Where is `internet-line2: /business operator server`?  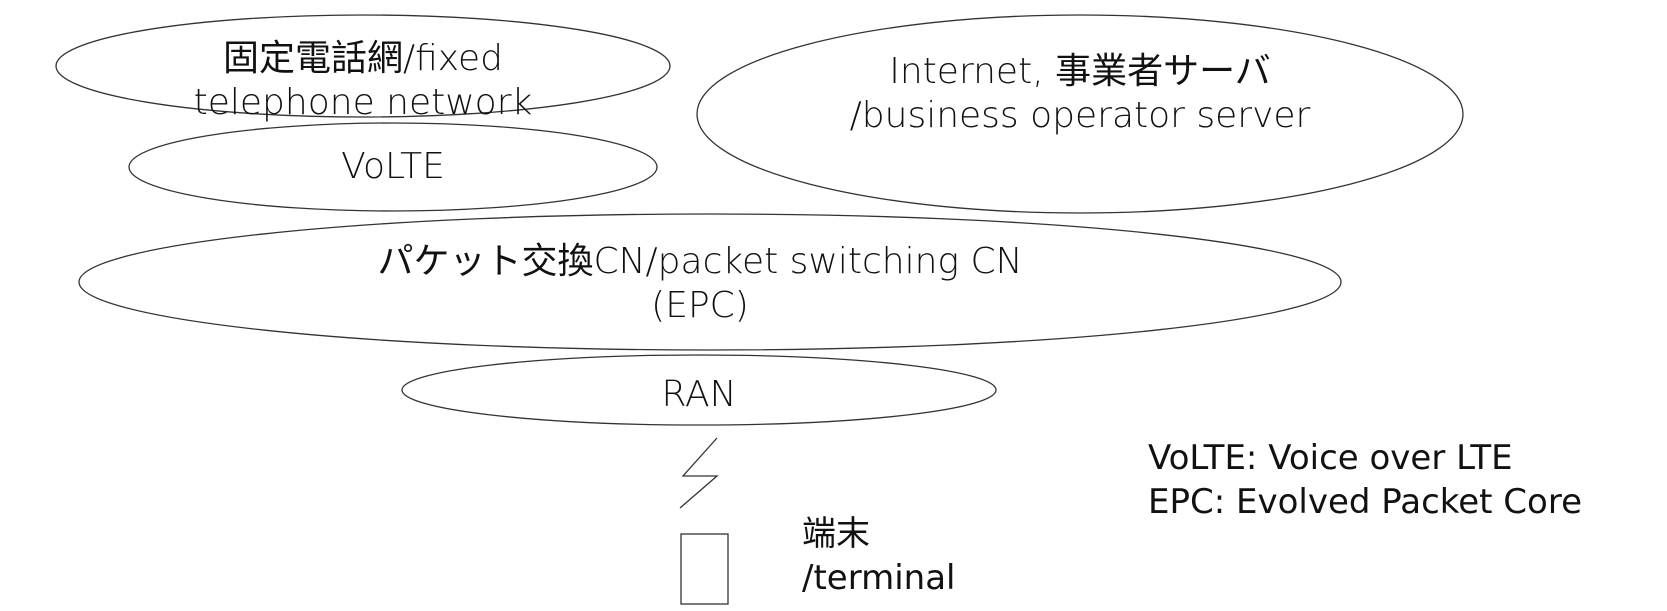
internet-line2: /business operator server is located at coordinates (1080, 115).